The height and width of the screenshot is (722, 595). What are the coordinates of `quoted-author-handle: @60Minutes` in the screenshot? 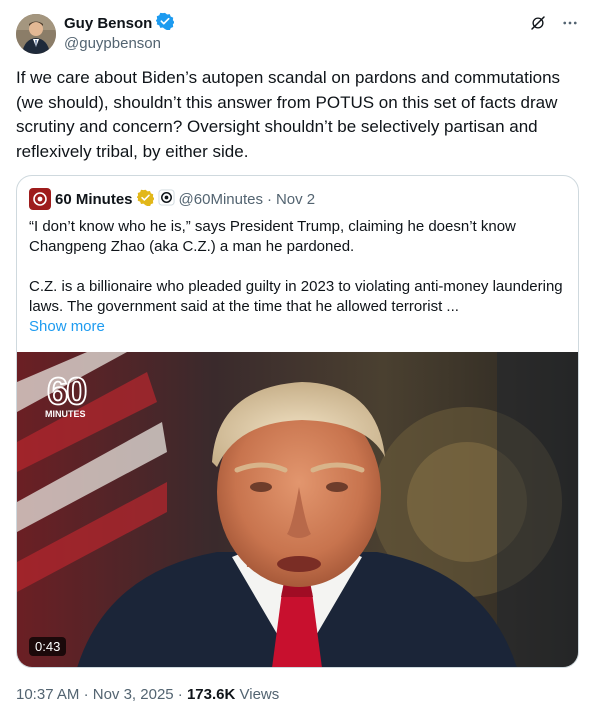 It's located at (221, 199).